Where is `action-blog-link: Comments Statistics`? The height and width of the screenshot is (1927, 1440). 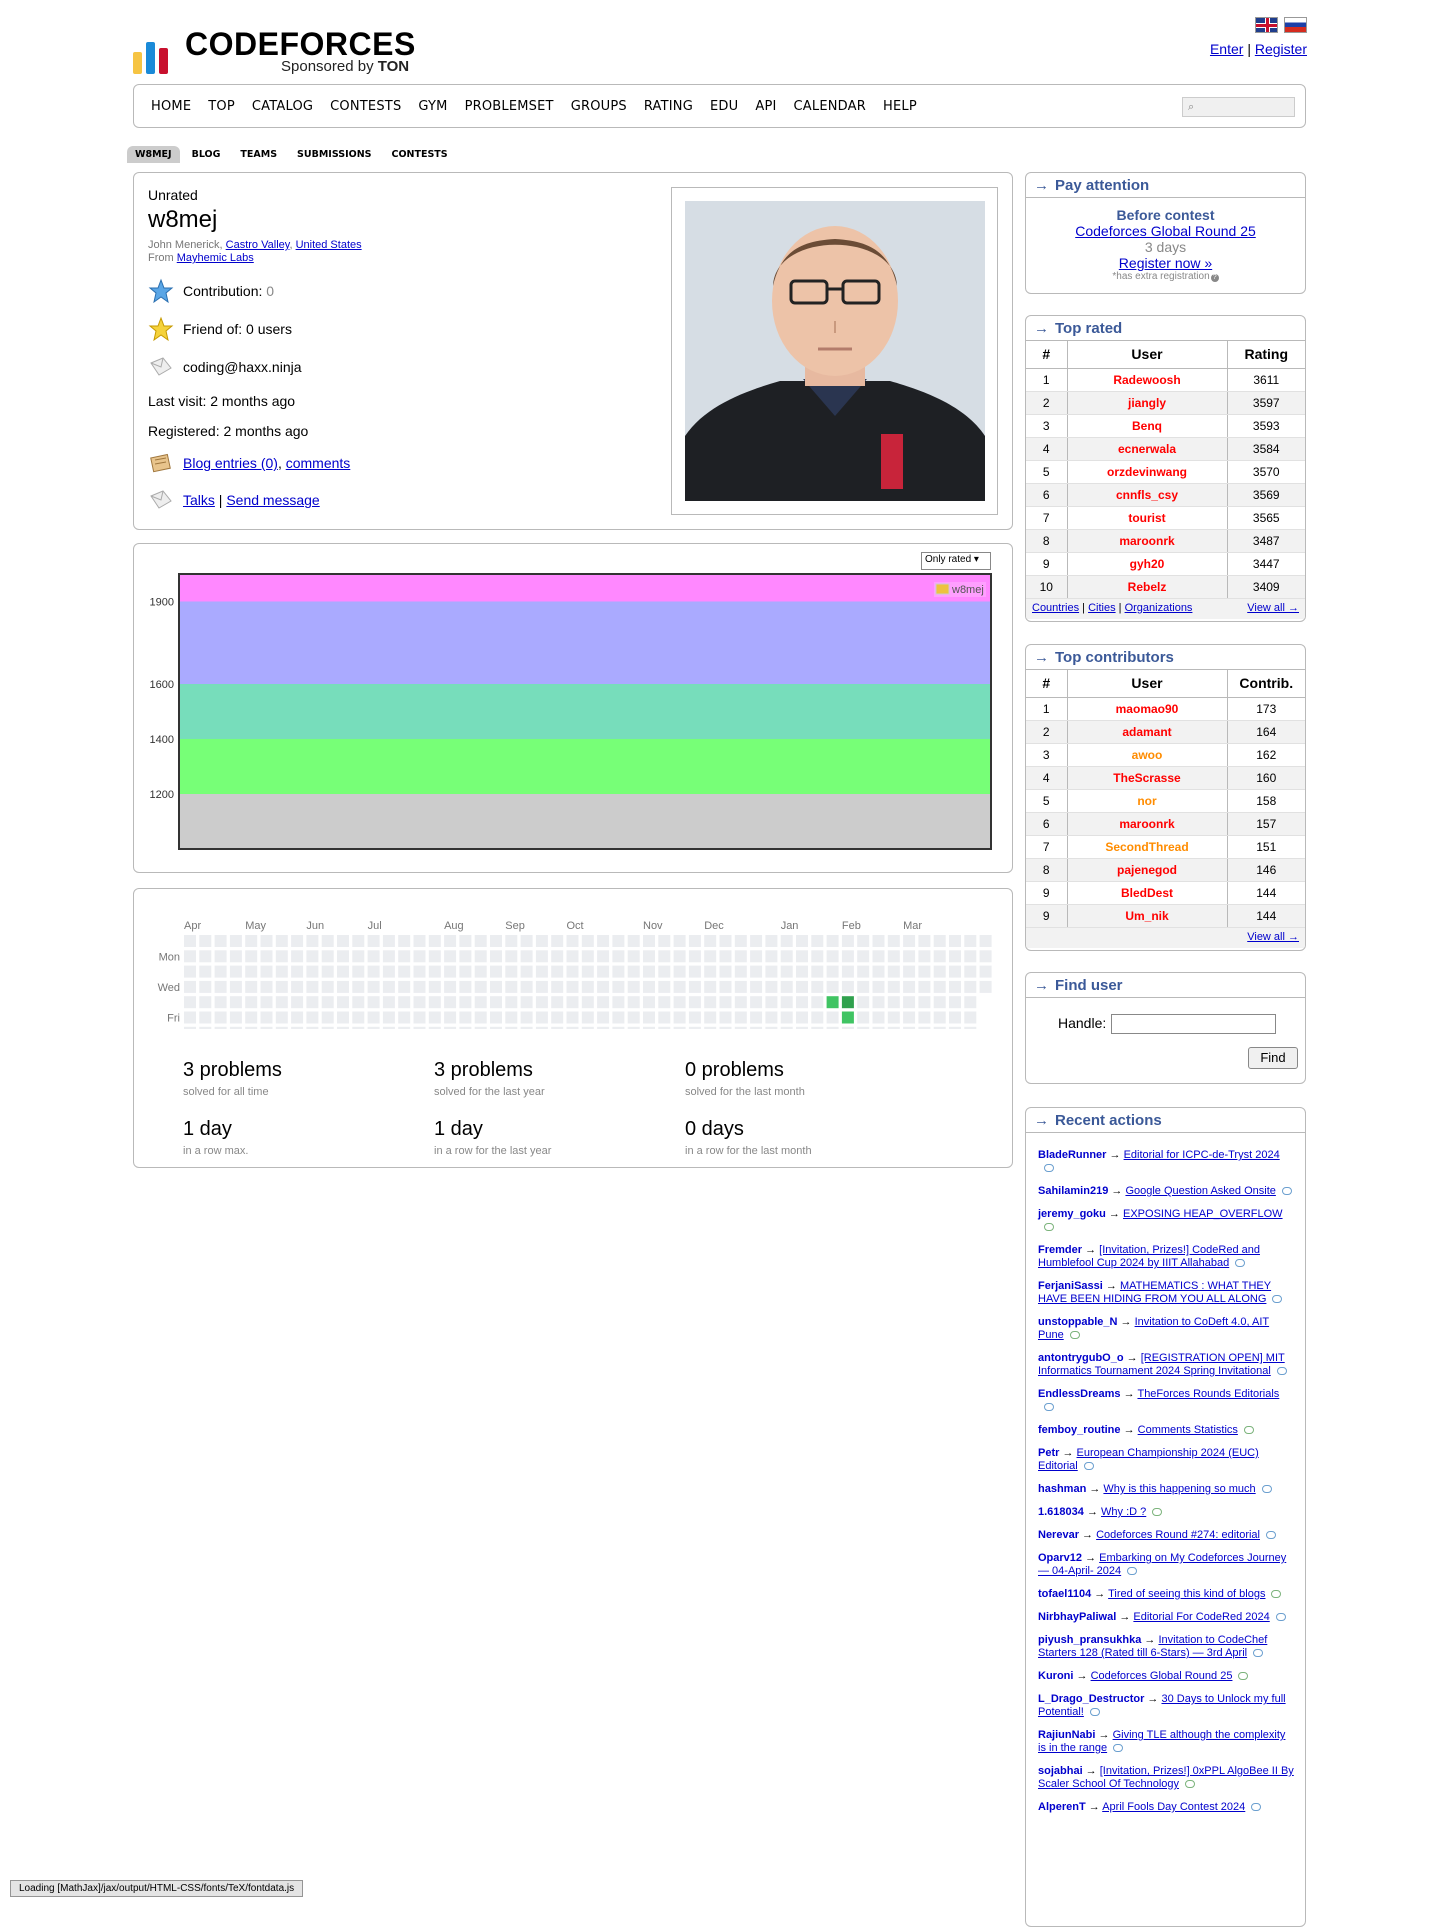 action-blog-link: Comments Statistics is located at coordinates (1188, 1430).